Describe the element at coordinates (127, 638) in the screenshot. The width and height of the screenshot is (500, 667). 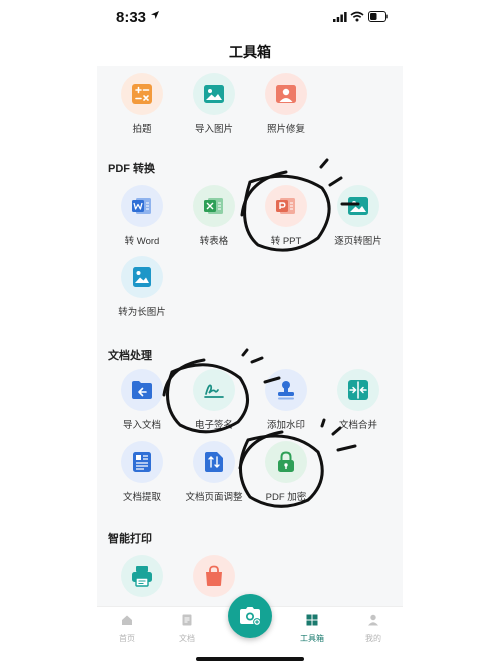
I see `tab-label: 首页` at that location.